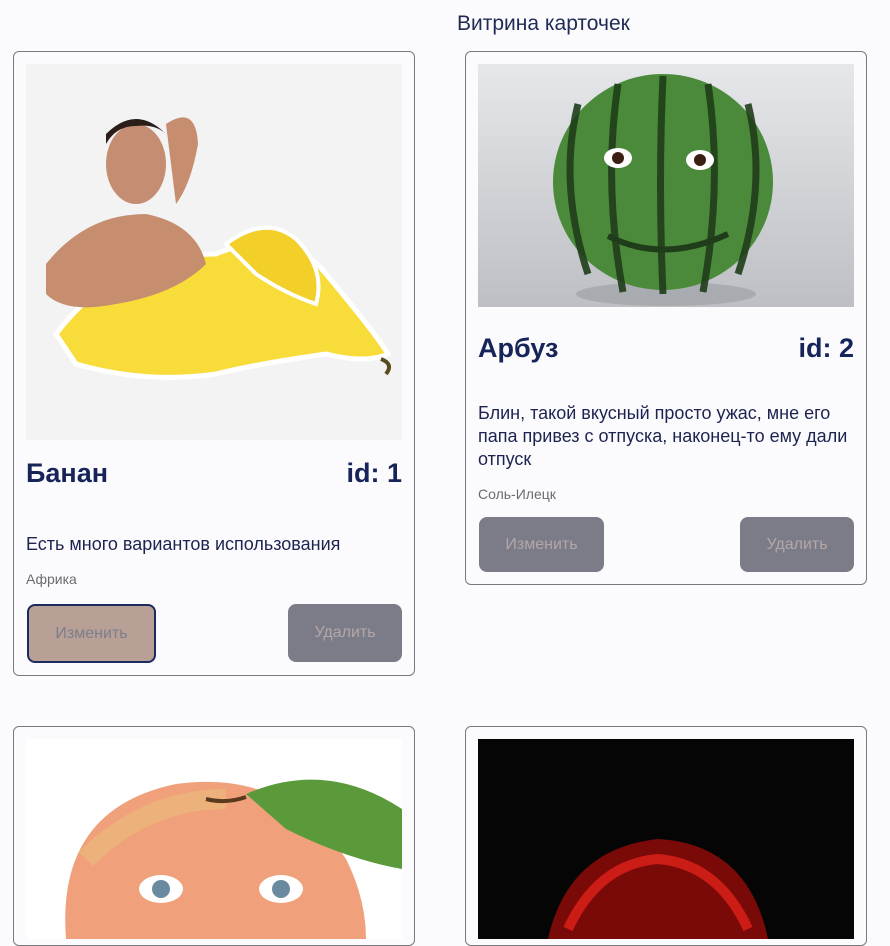 The height and width of the screenshot is (946, 890). I want to click on card-image-red, so click(666, 839).